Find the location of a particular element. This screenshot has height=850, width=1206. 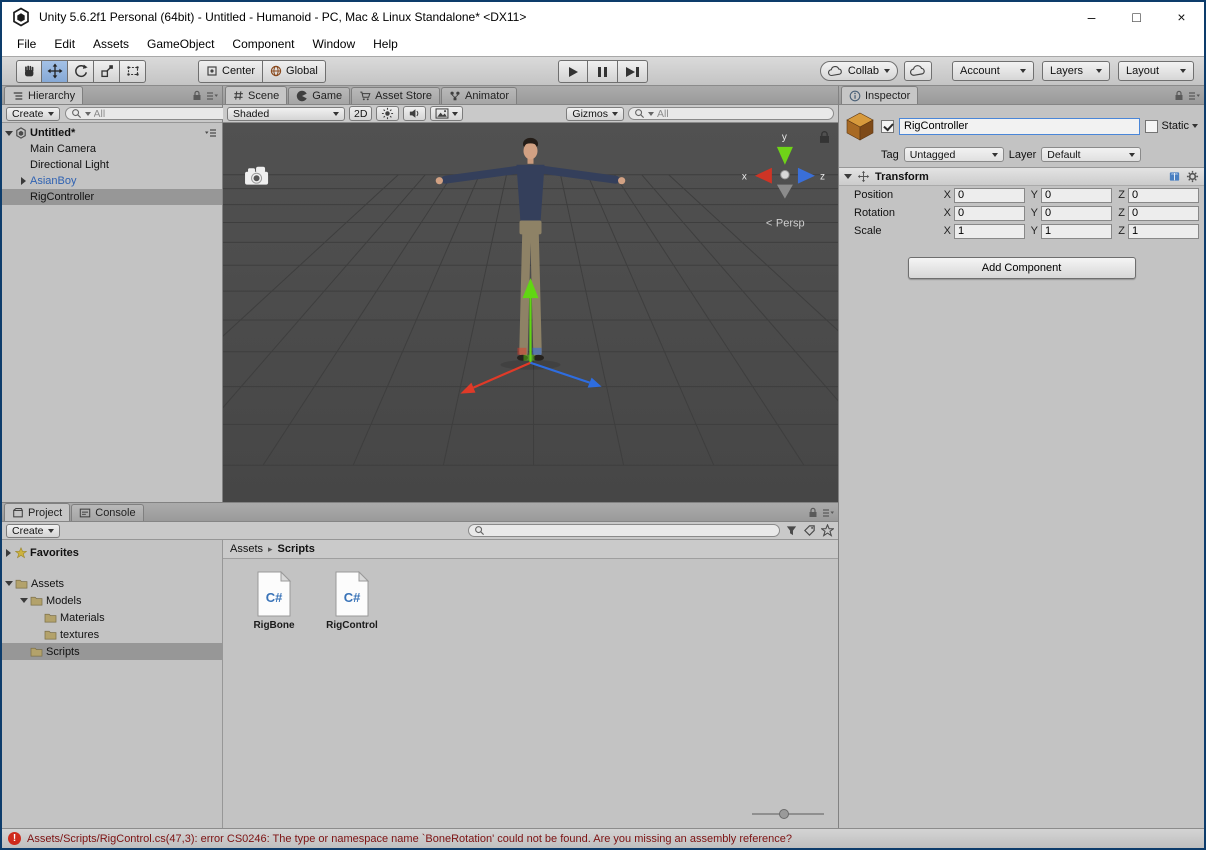

rotate-tool-button is located at coordinates (81, 71).